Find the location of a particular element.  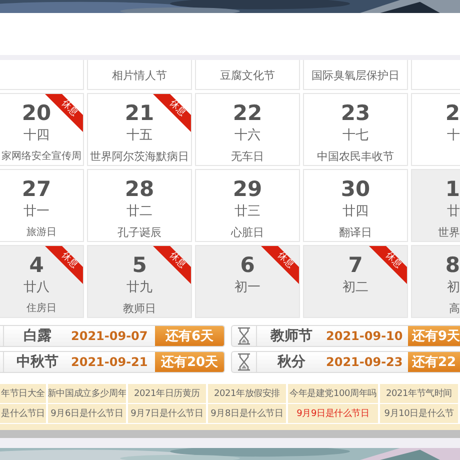

link: 是什么节日 is located at coordinates (24, 414).